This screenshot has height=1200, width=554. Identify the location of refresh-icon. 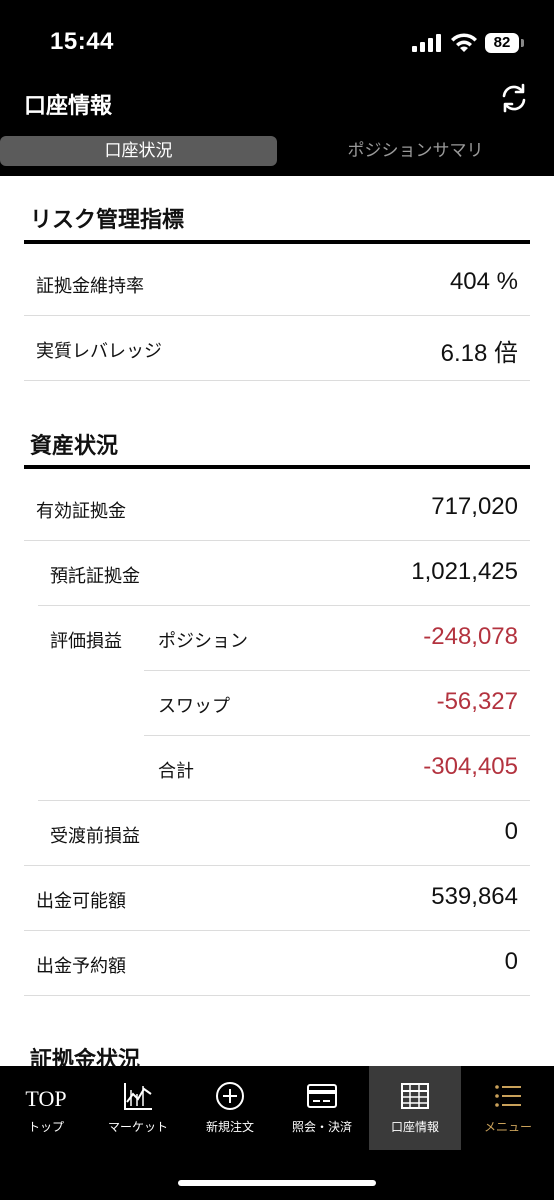
(514, 98).